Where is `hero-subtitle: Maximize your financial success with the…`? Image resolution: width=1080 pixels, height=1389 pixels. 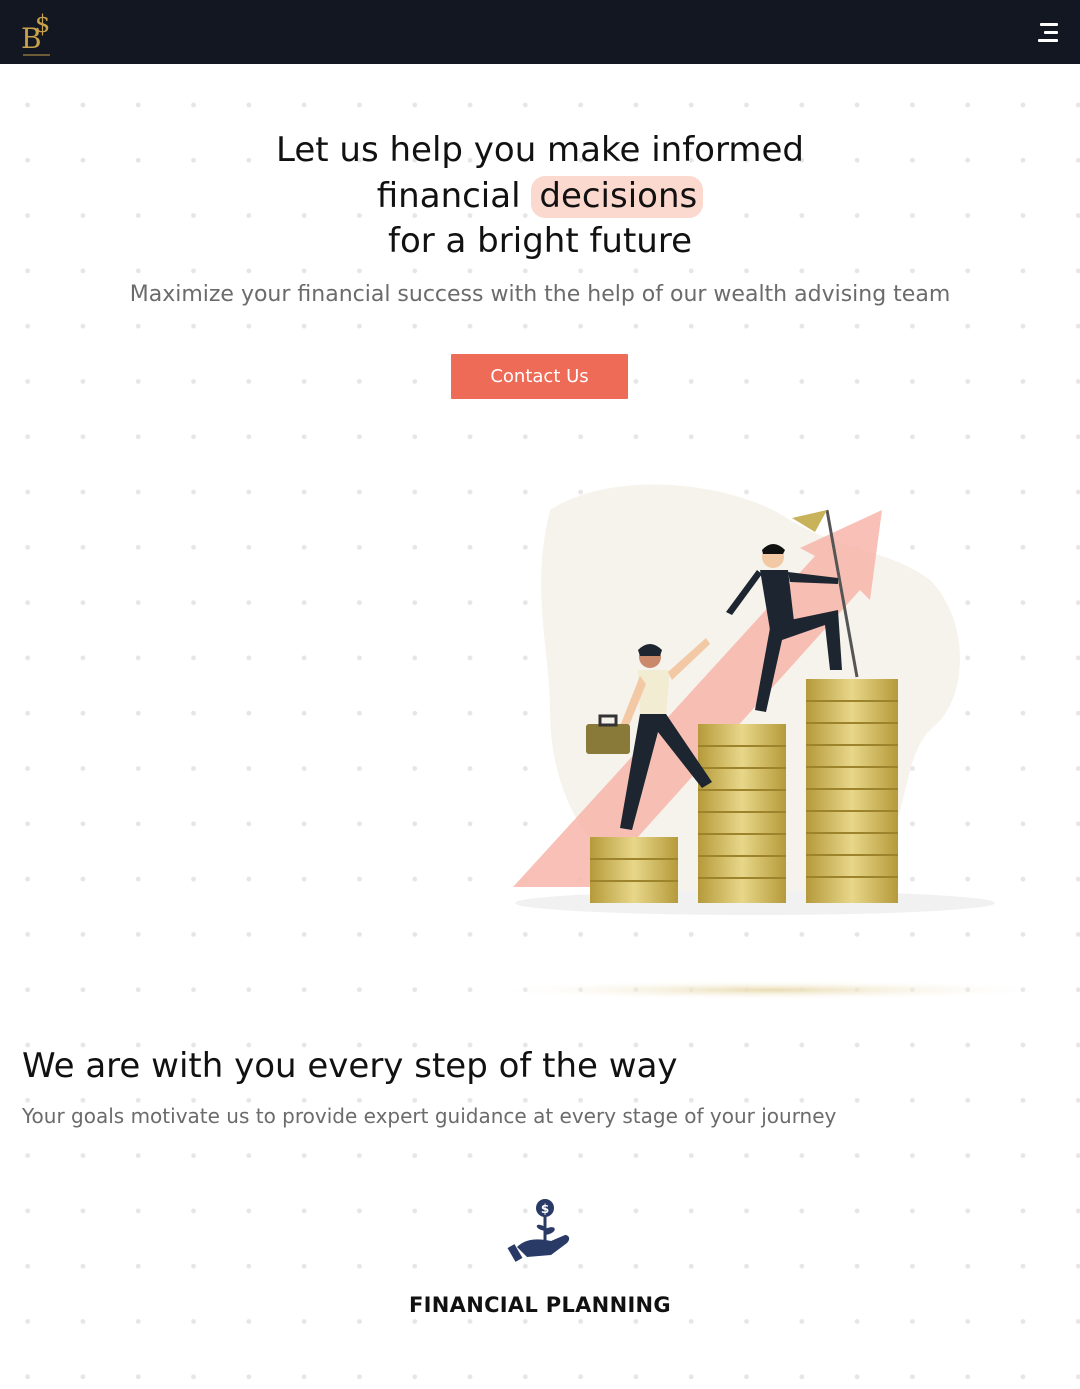
hero-subtitle: Maximize your financial success with the… is located at coordinates (540, 294).